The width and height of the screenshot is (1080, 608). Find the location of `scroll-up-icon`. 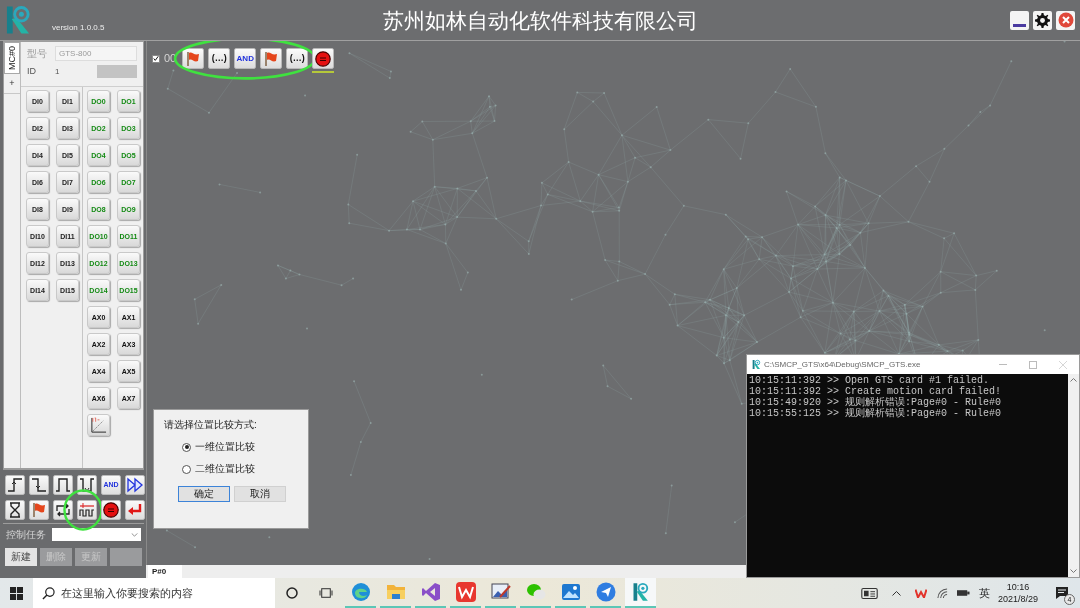

scroll-up-icon is located at coordinates (1073, 380).